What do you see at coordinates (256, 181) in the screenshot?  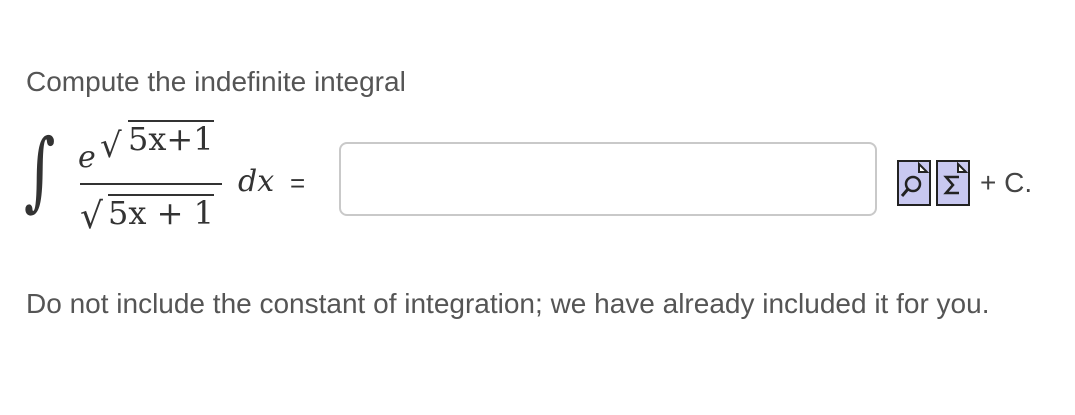 I see `differential: dx` at bounding box center [256, 181].